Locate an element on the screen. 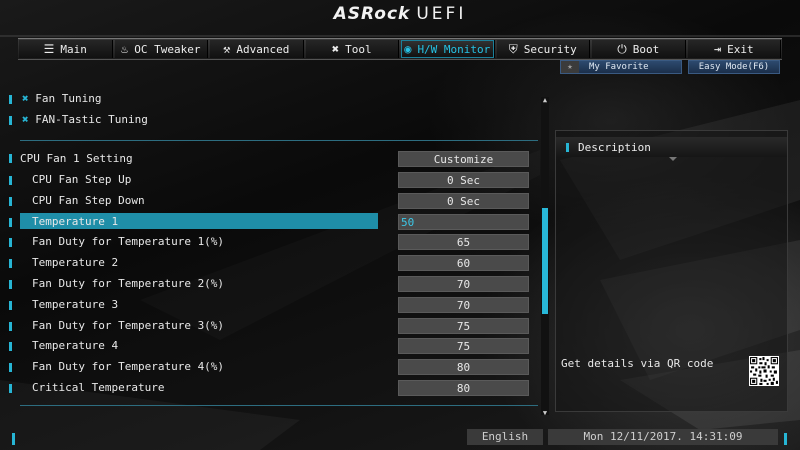  description-header: Description is located at coordinates (671, 147).